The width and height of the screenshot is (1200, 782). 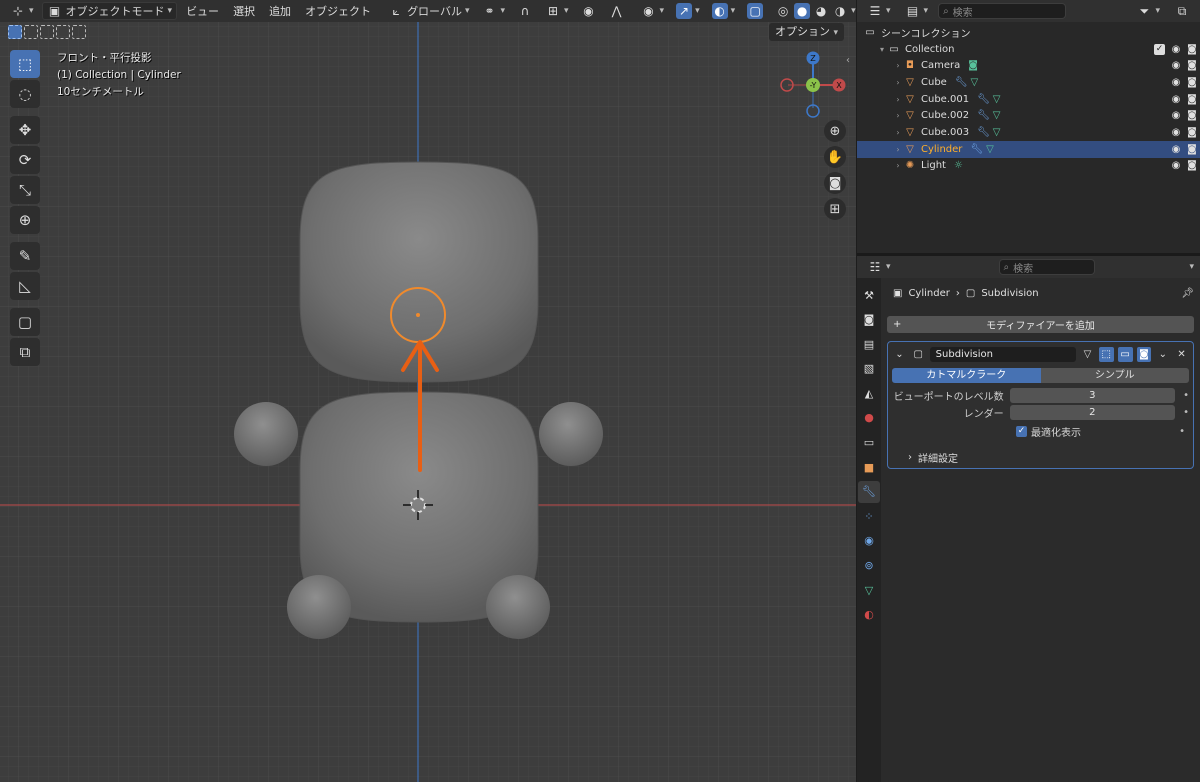 What do you see at coordinates (589, 11) in the screenshot?
I see `proportional-edit-toggle: ◉` at bounding box center [589, 11].